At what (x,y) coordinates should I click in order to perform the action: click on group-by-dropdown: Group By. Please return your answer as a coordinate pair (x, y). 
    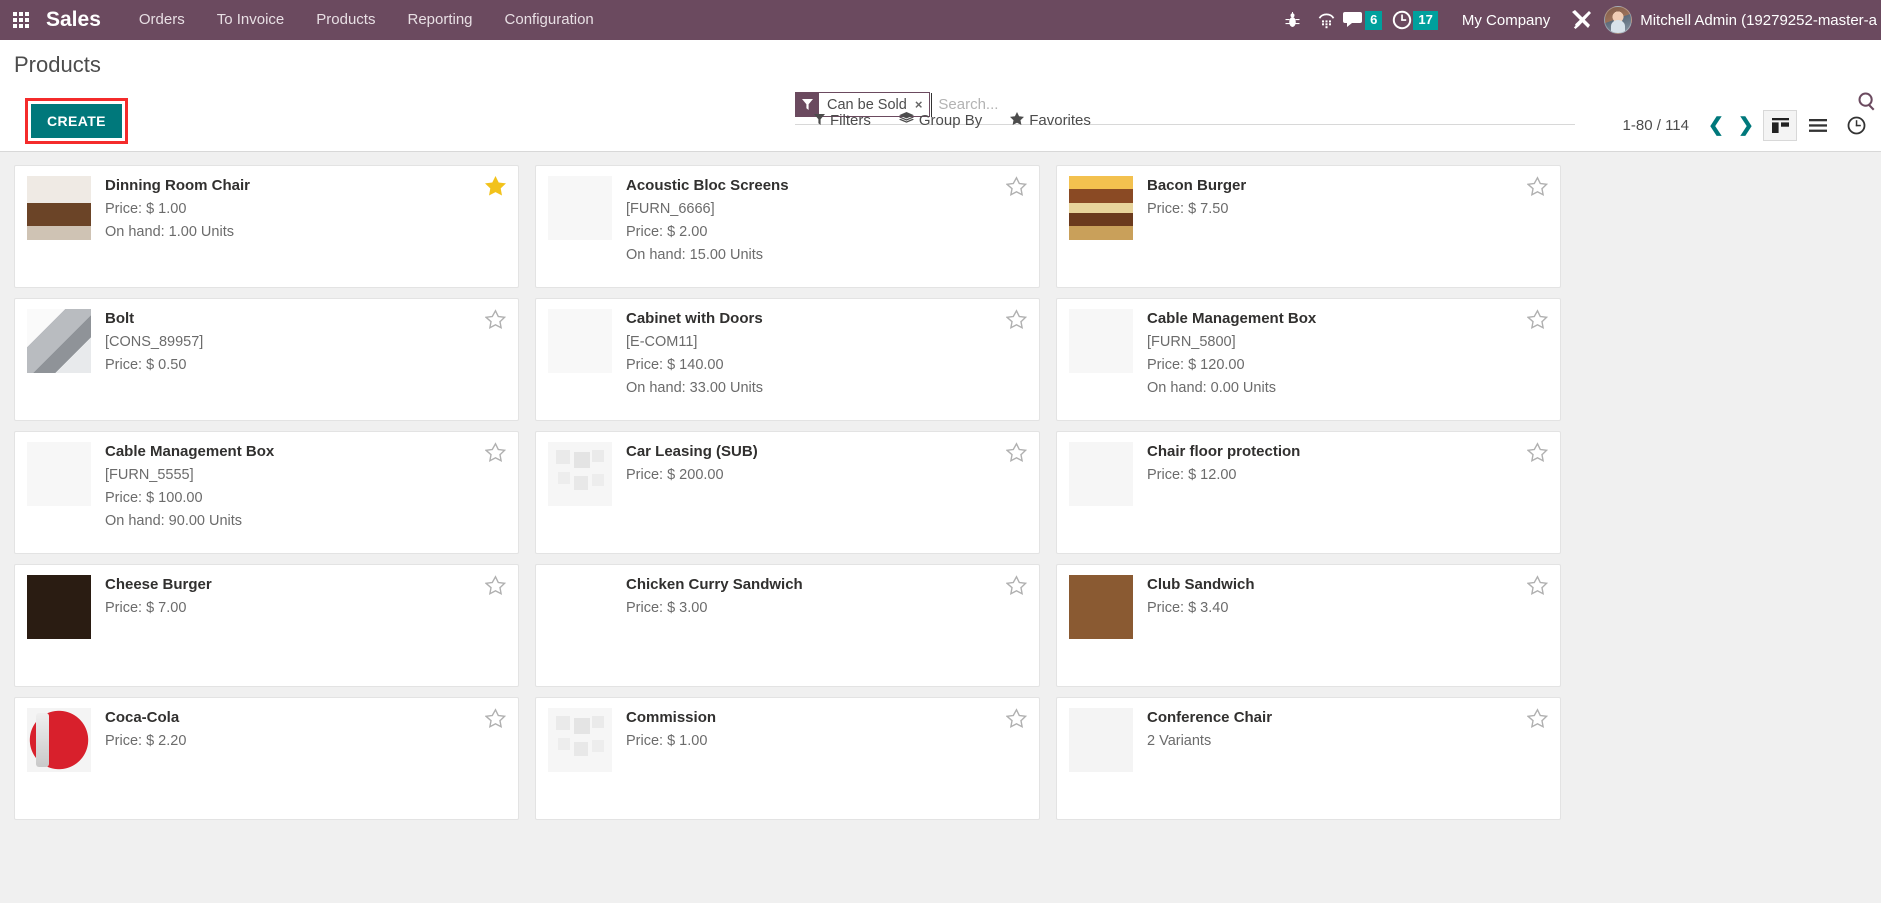
    Looking at the image, I should click on (940, 120).